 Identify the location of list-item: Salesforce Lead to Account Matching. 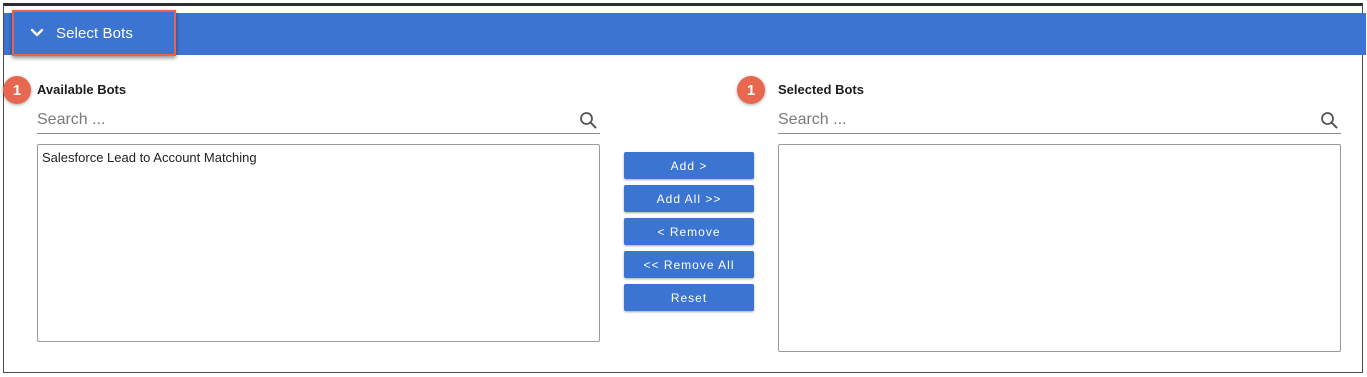
(318, 155).